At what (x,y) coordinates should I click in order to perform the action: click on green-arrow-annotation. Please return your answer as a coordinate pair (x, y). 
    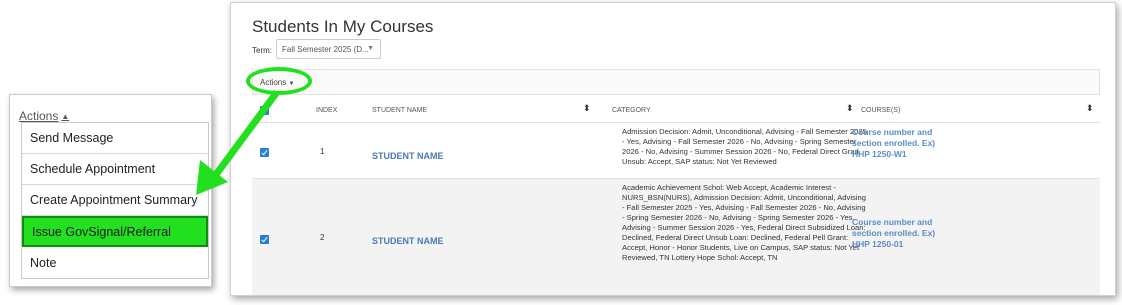
    Looking at the image, I should click on (238, 142).